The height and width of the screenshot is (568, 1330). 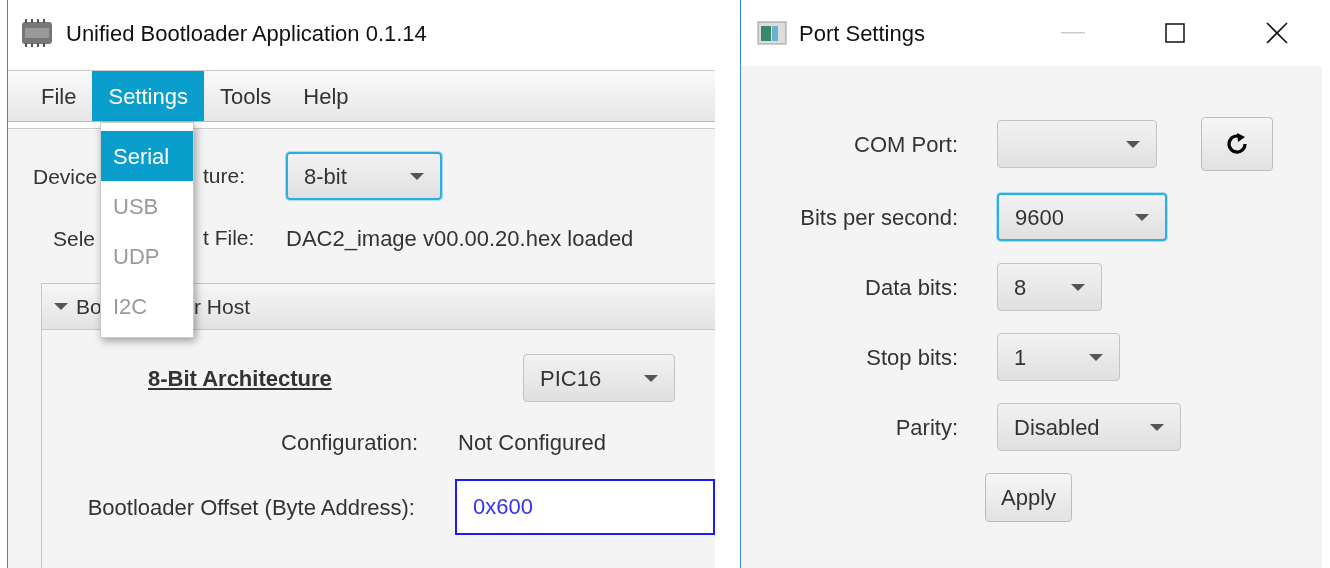 What do you see at coordinates (246, 33) in the screenshot?
I see `window-title: Unified Bootloader Application 0.1.14` at bounding box center [246, 33].